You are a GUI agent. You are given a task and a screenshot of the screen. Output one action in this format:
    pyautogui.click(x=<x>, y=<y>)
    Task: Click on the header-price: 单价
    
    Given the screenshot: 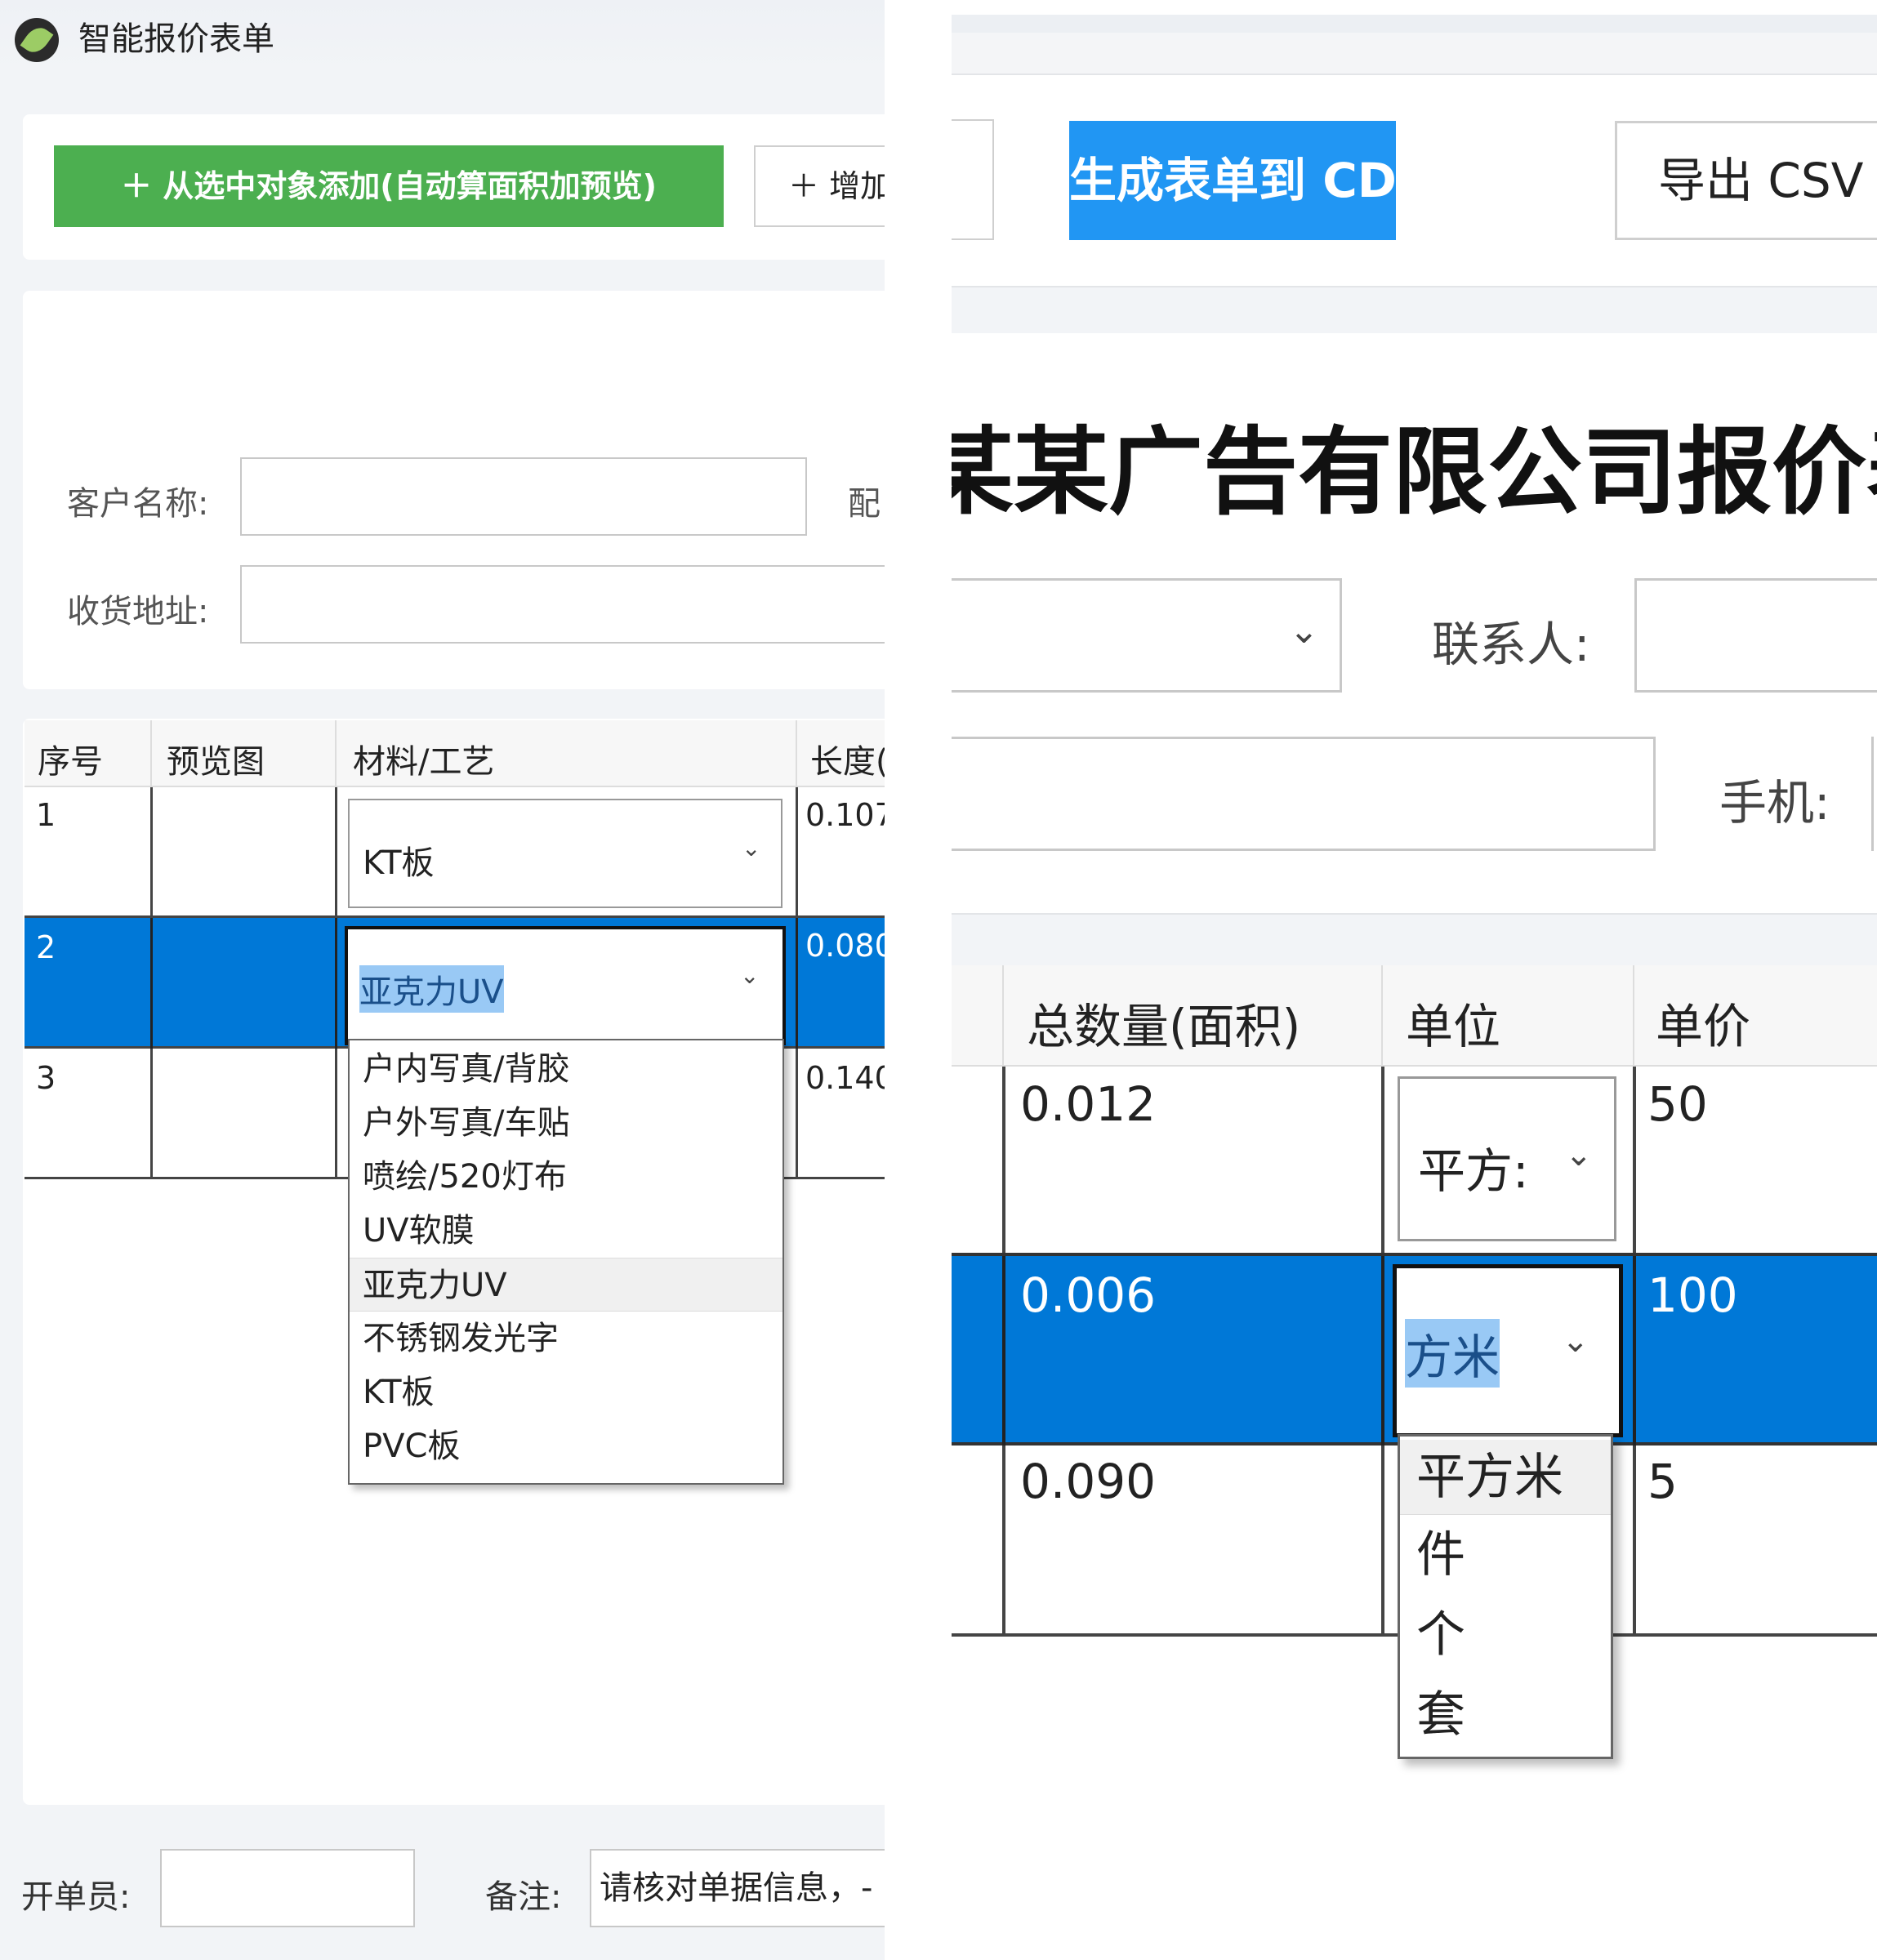 What is the action you would take?
    pyautogui.click(x=1703, y=1026)
    